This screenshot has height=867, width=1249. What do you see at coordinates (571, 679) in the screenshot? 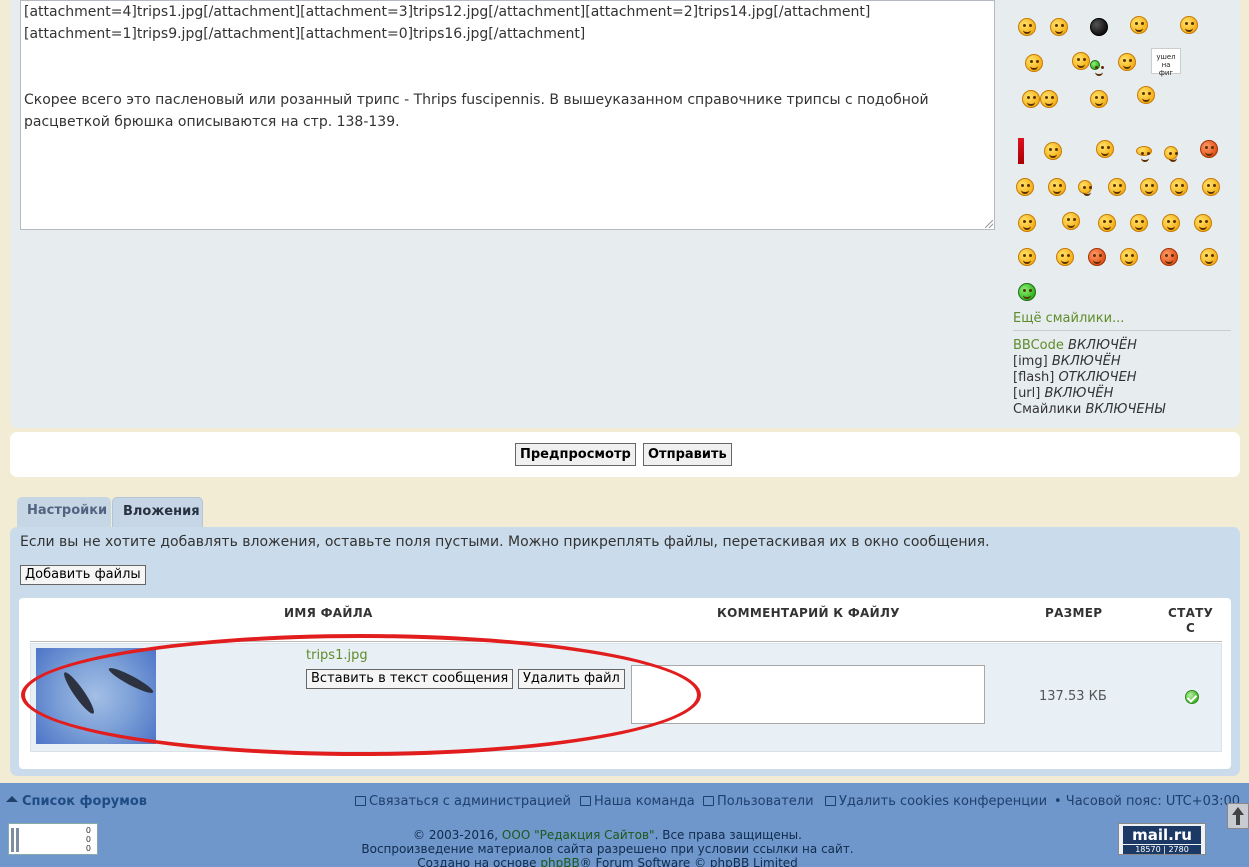
I see `delete-file-button: Удалить файл` at bounding box center [571, 679].